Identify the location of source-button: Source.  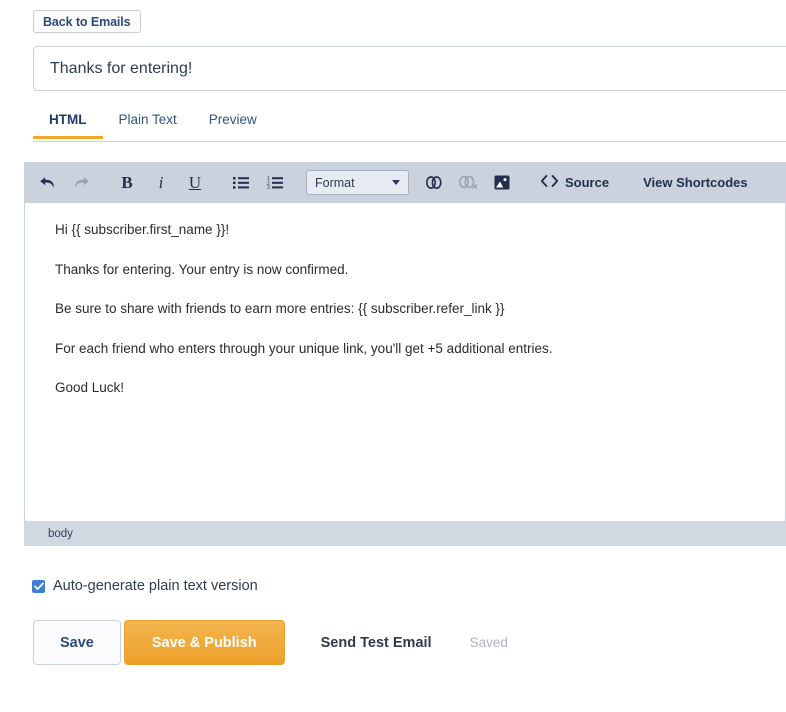
(575, 183).